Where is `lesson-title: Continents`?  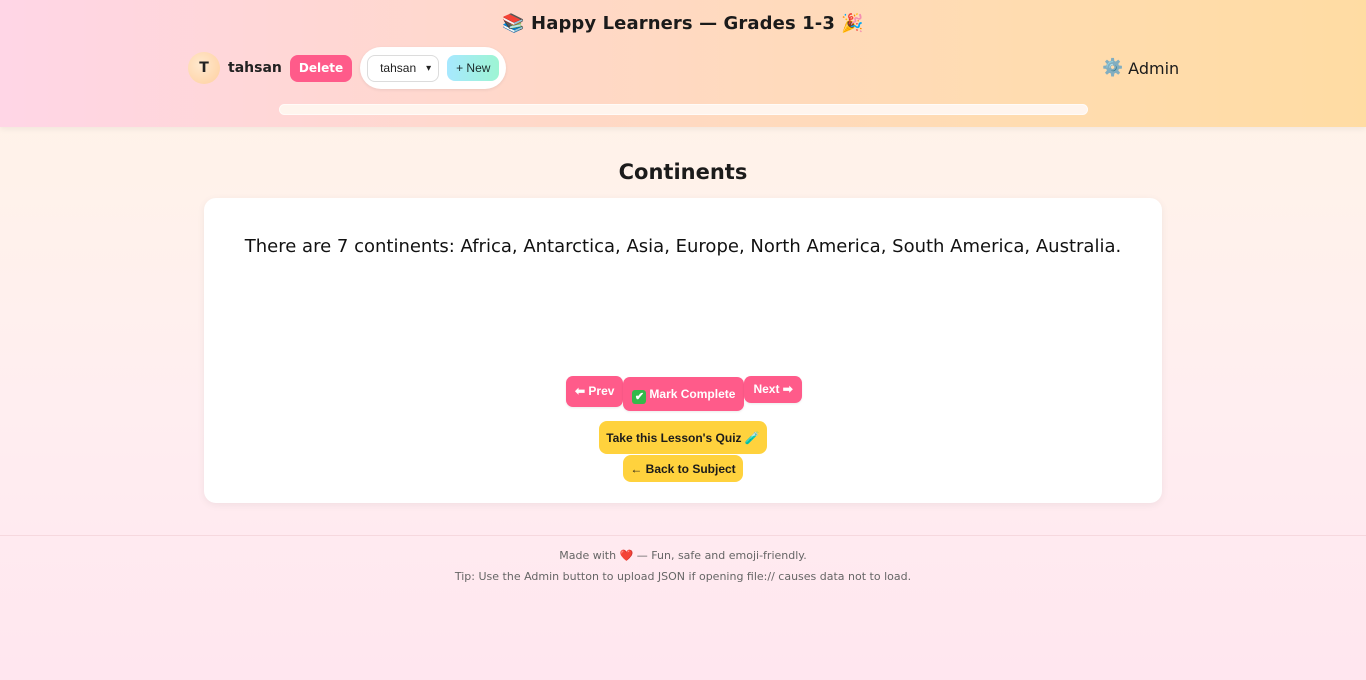
lesson-title: Continents is located at coordinates (683, 172).